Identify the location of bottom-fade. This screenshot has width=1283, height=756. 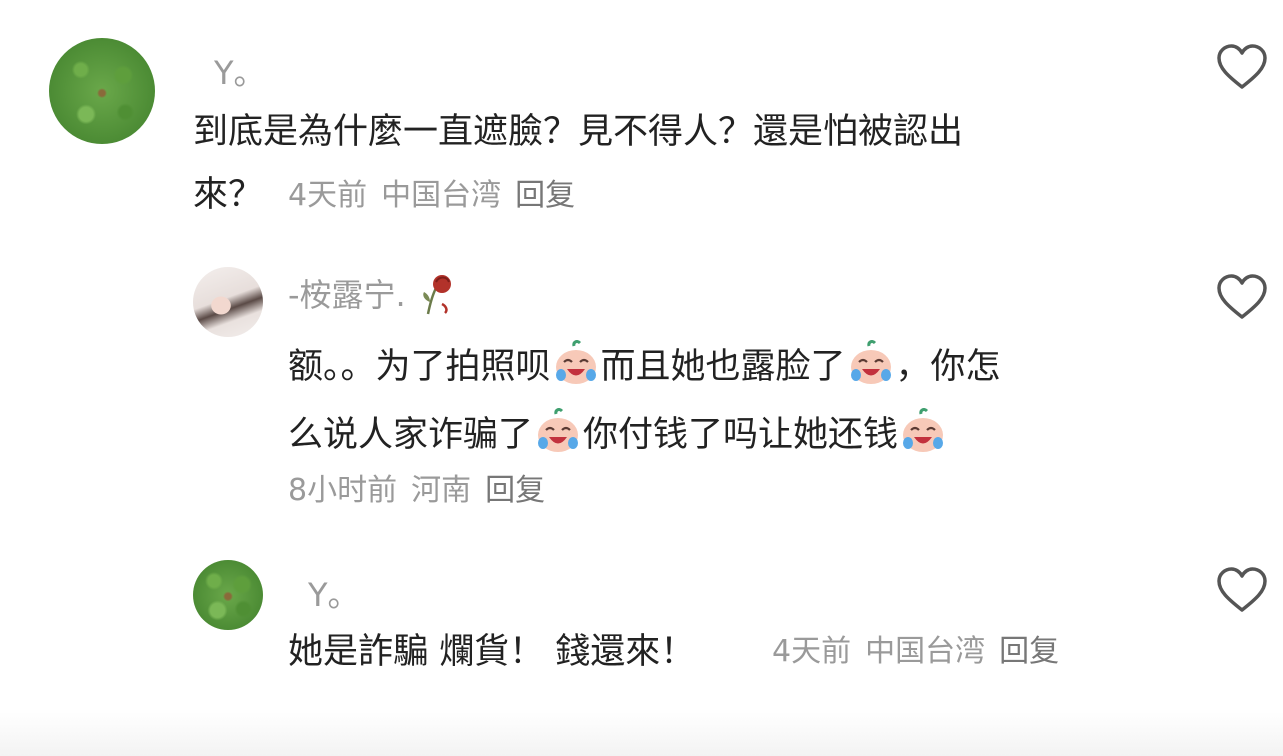
(641, 734).